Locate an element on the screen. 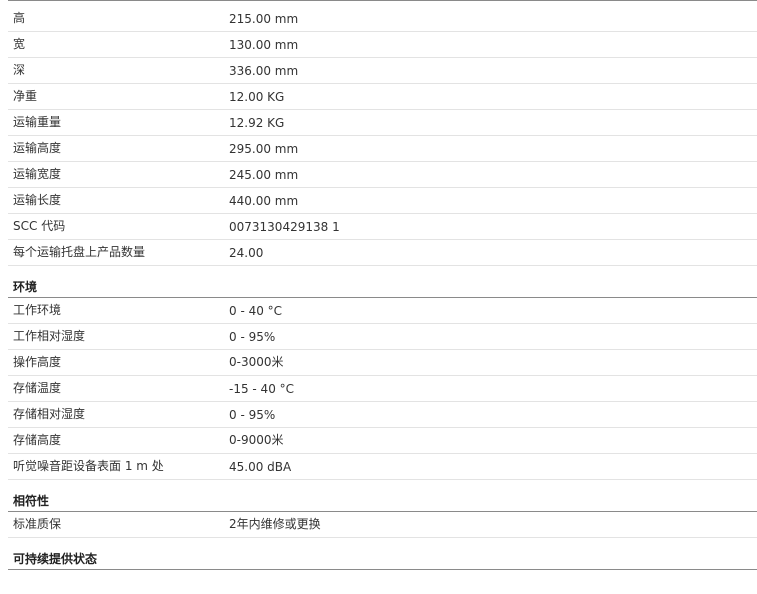 This screenshot has height=594, width=757. spec-label: 每个运输托盘上产品数量 is located at coordinates (79, 252).